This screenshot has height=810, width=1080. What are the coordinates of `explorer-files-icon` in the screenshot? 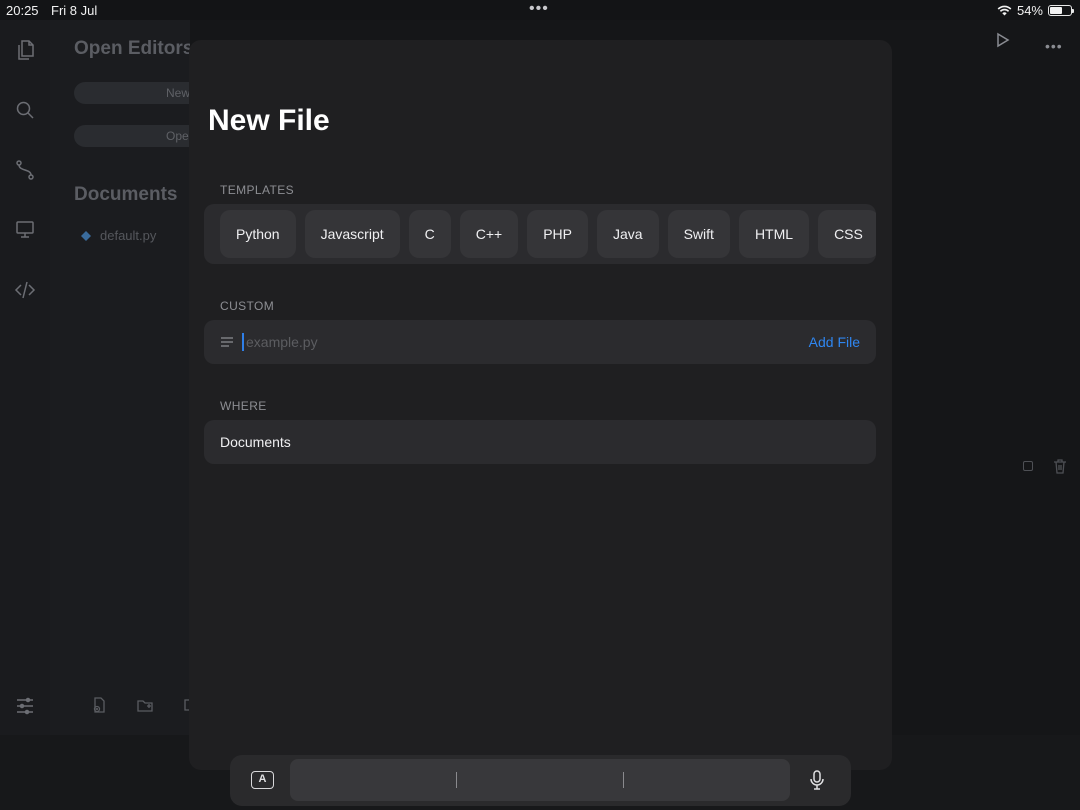 It's located at (25, 50).